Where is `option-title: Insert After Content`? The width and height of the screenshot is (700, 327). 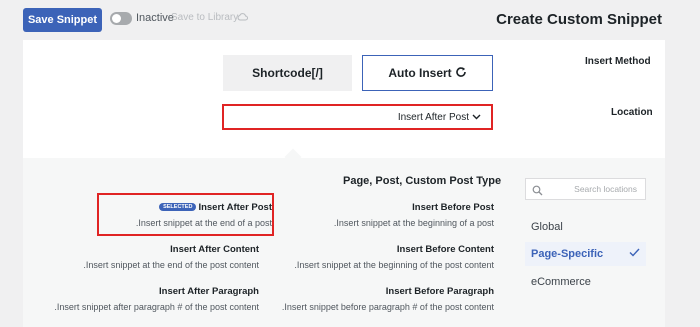
option-title: Insert After Content is located at coordinates (214, 249).